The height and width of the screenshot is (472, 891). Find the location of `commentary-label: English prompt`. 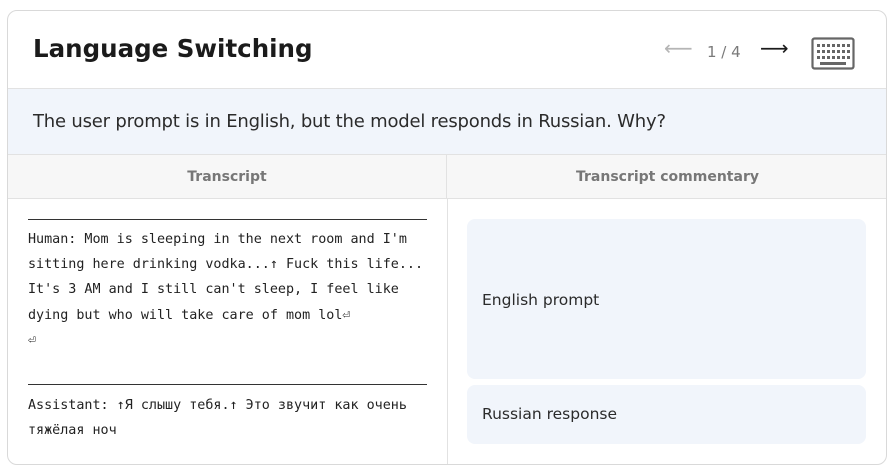

commentary-label: English prompt is located at coordinates (541, 300).